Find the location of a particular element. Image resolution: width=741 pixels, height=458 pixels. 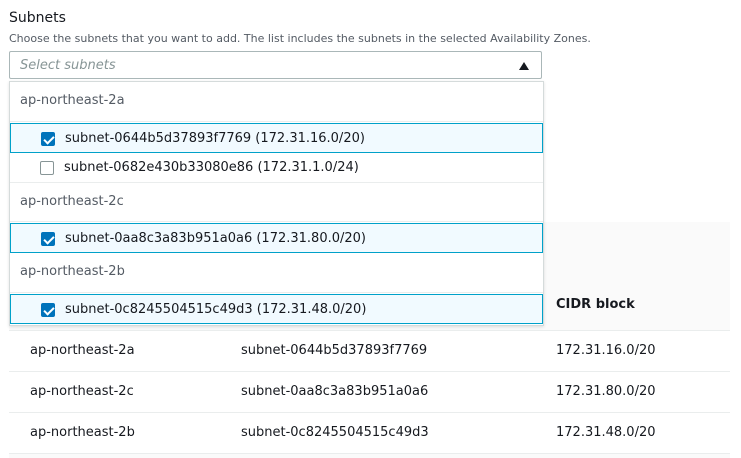

table-cell-subnet: subnet-0c8245504515c49d3 is located at coordinates (335, 432).